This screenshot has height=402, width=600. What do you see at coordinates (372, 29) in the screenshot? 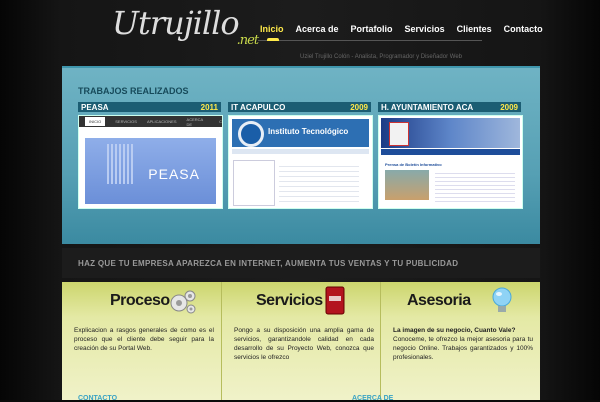
I see `nav-portafolio: Portafolio` at bounding box center [372, 29].